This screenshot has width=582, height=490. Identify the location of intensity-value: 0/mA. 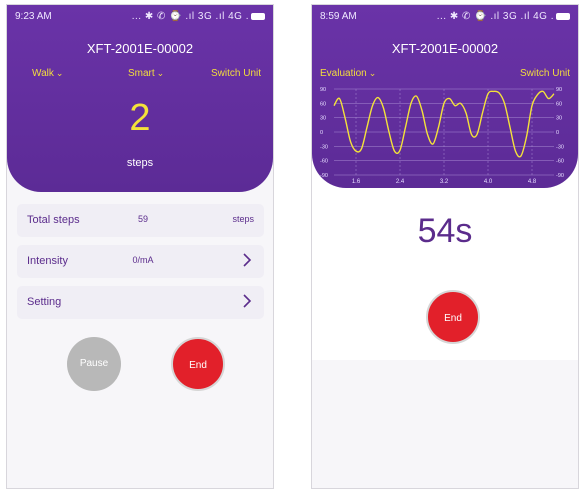
(143, 260).